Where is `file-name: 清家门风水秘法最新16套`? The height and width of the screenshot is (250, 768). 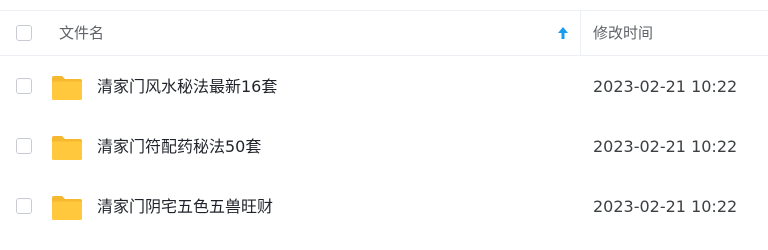
file-name: 清家门风水秘法最新16套 is located at coordinates (187, 87).